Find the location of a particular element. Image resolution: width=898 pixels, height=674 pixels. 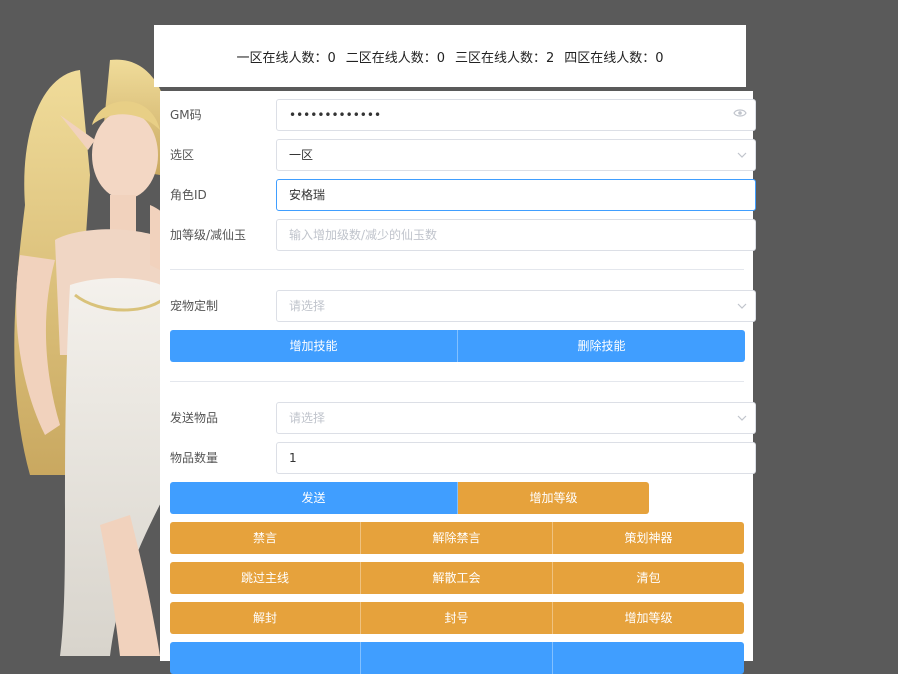

dissolve-guild-button: 解散工会 is located at coordinates (457, 578).